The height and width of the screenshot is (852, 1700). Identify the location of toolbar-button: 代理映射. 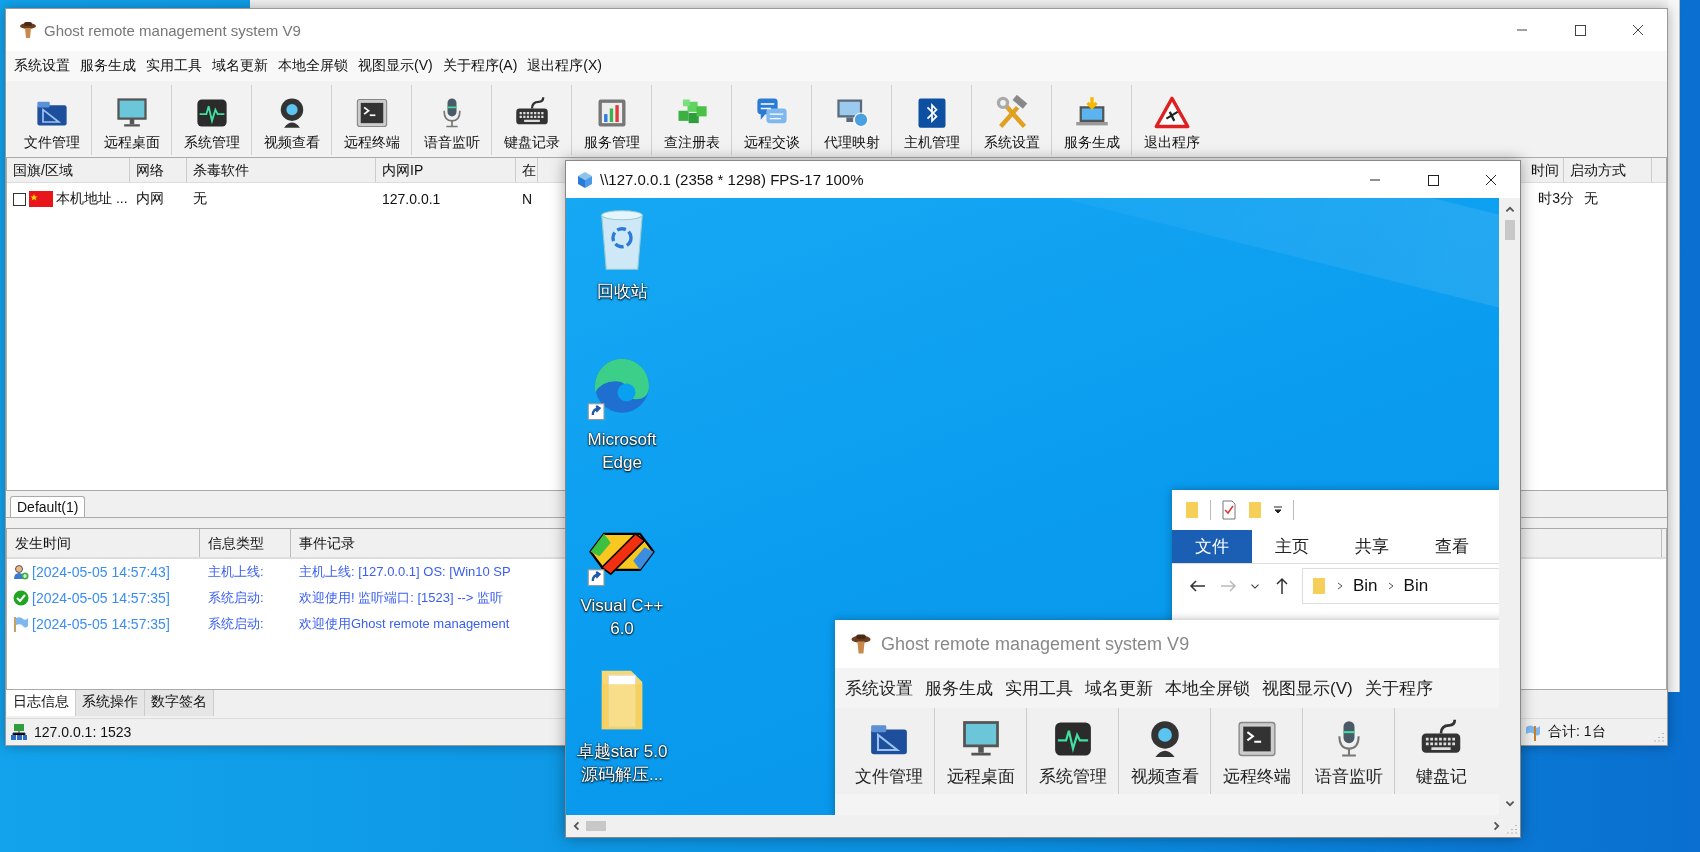
(852, 120).